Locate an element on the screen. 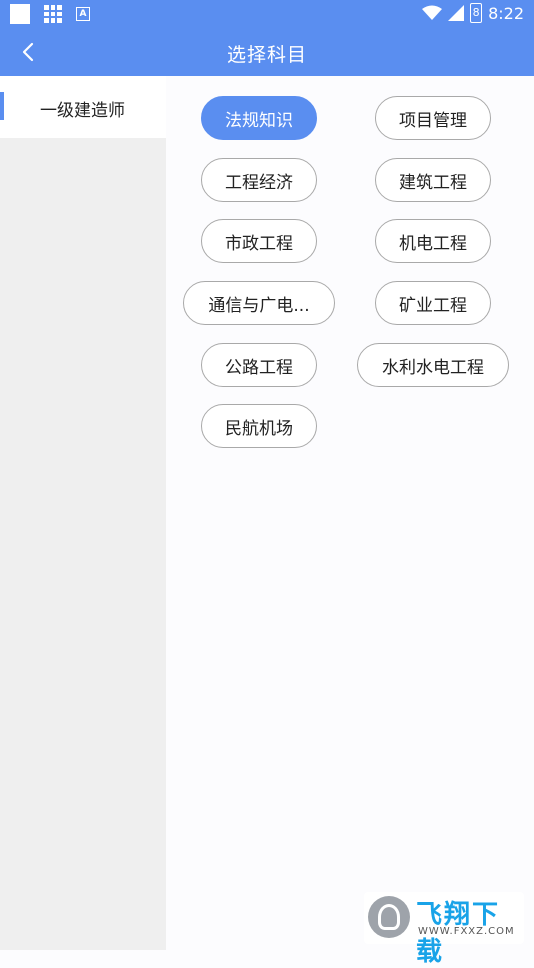 The image size is (534, 968). page-title: 选择科目 is located at coordinates (266, 55).